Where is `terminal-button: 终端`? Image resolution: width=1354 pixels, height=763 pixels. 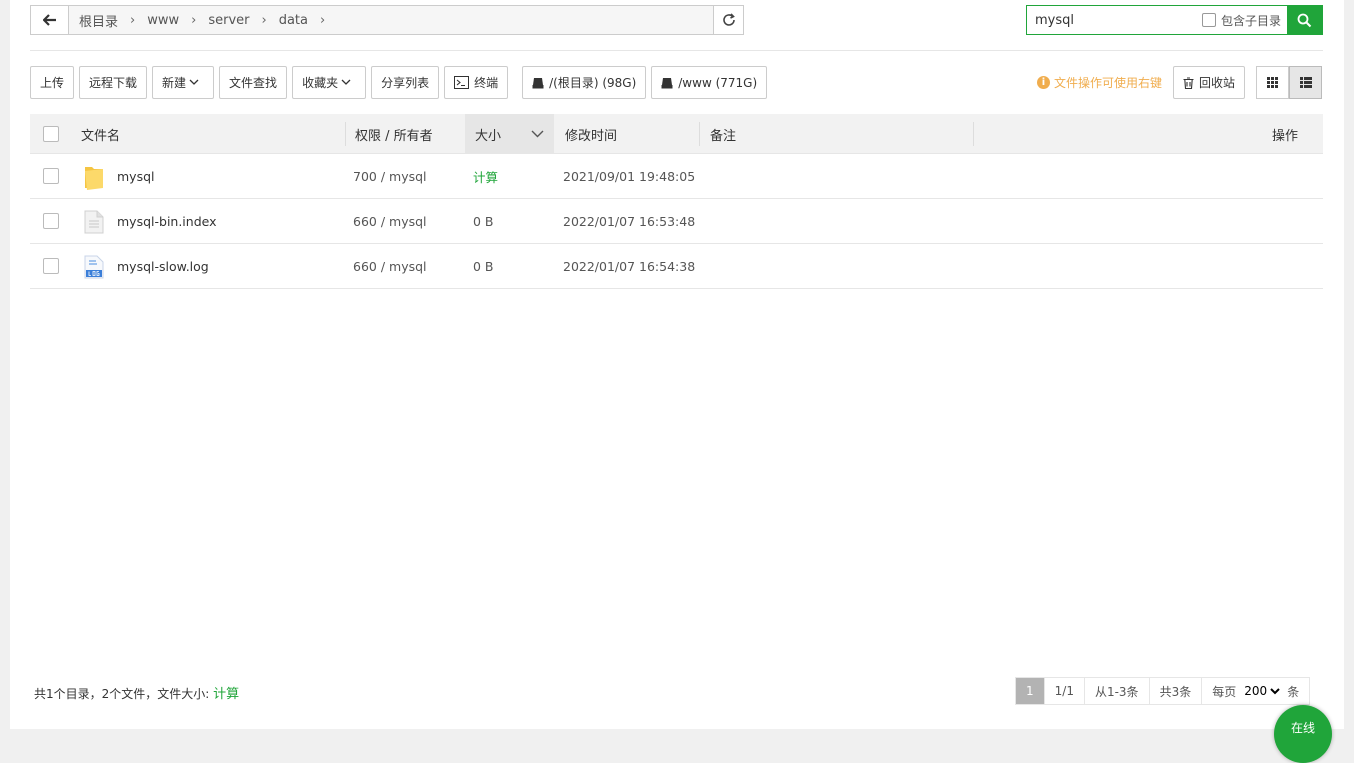
terminal-button: 终端 is located at coordinates (476, 82).